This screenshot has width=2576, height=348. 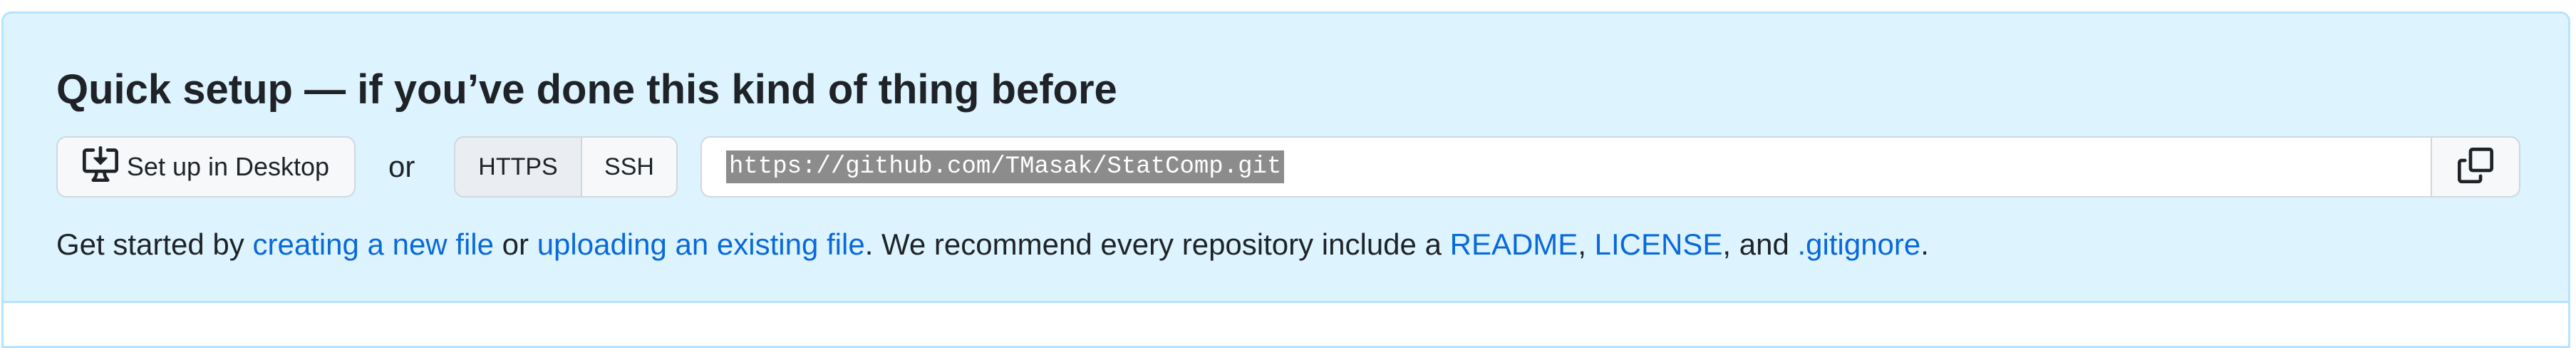 I want to click on license-link: LICENSE, so click(x=1659, y=244).